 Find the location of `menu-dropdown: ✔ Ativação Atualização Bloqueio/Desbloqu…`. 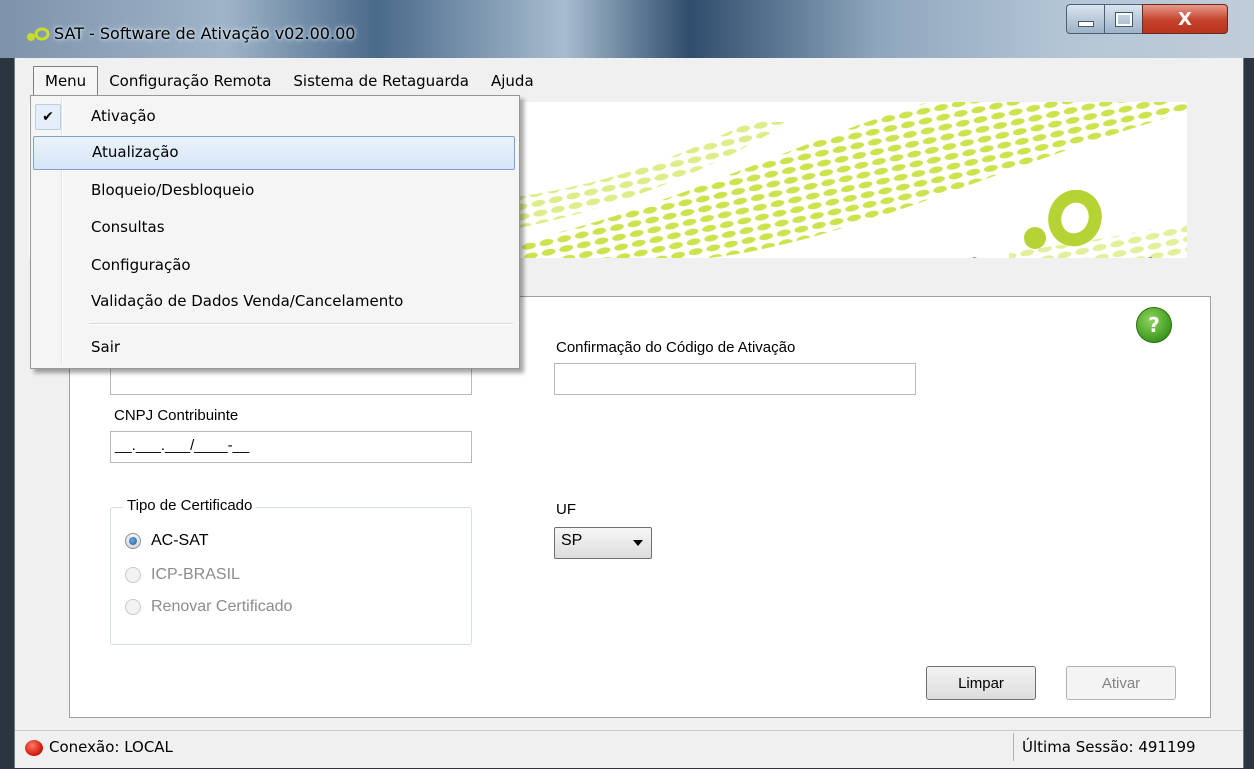

menu-dropdown: ✔ Ativação Atualização Bloqueio/Desbloqu… is located at coordinates (275, 232).